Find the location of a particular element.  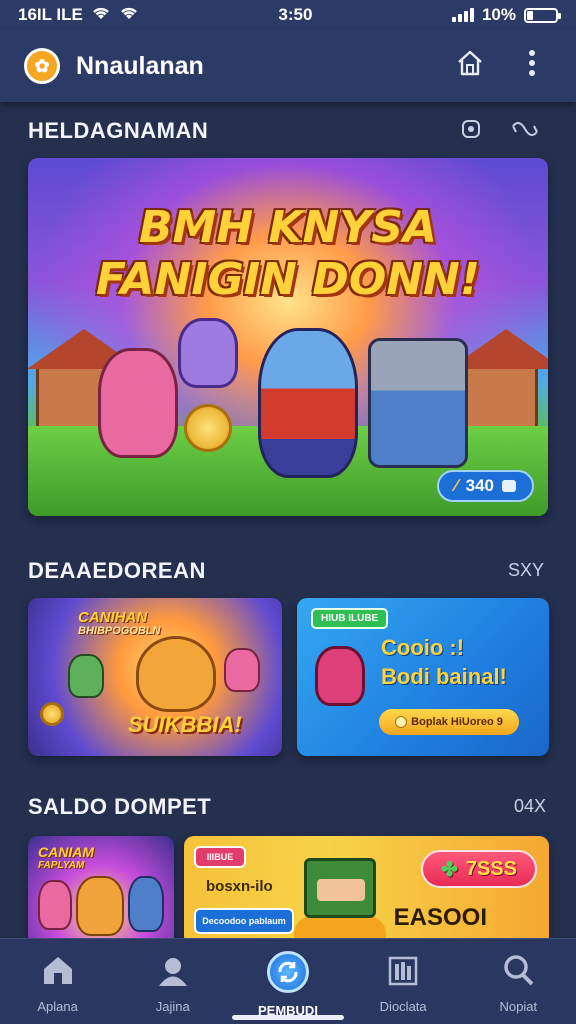

promo-section-title: DEAAEDOREAN is located at coordinates (117, 570).